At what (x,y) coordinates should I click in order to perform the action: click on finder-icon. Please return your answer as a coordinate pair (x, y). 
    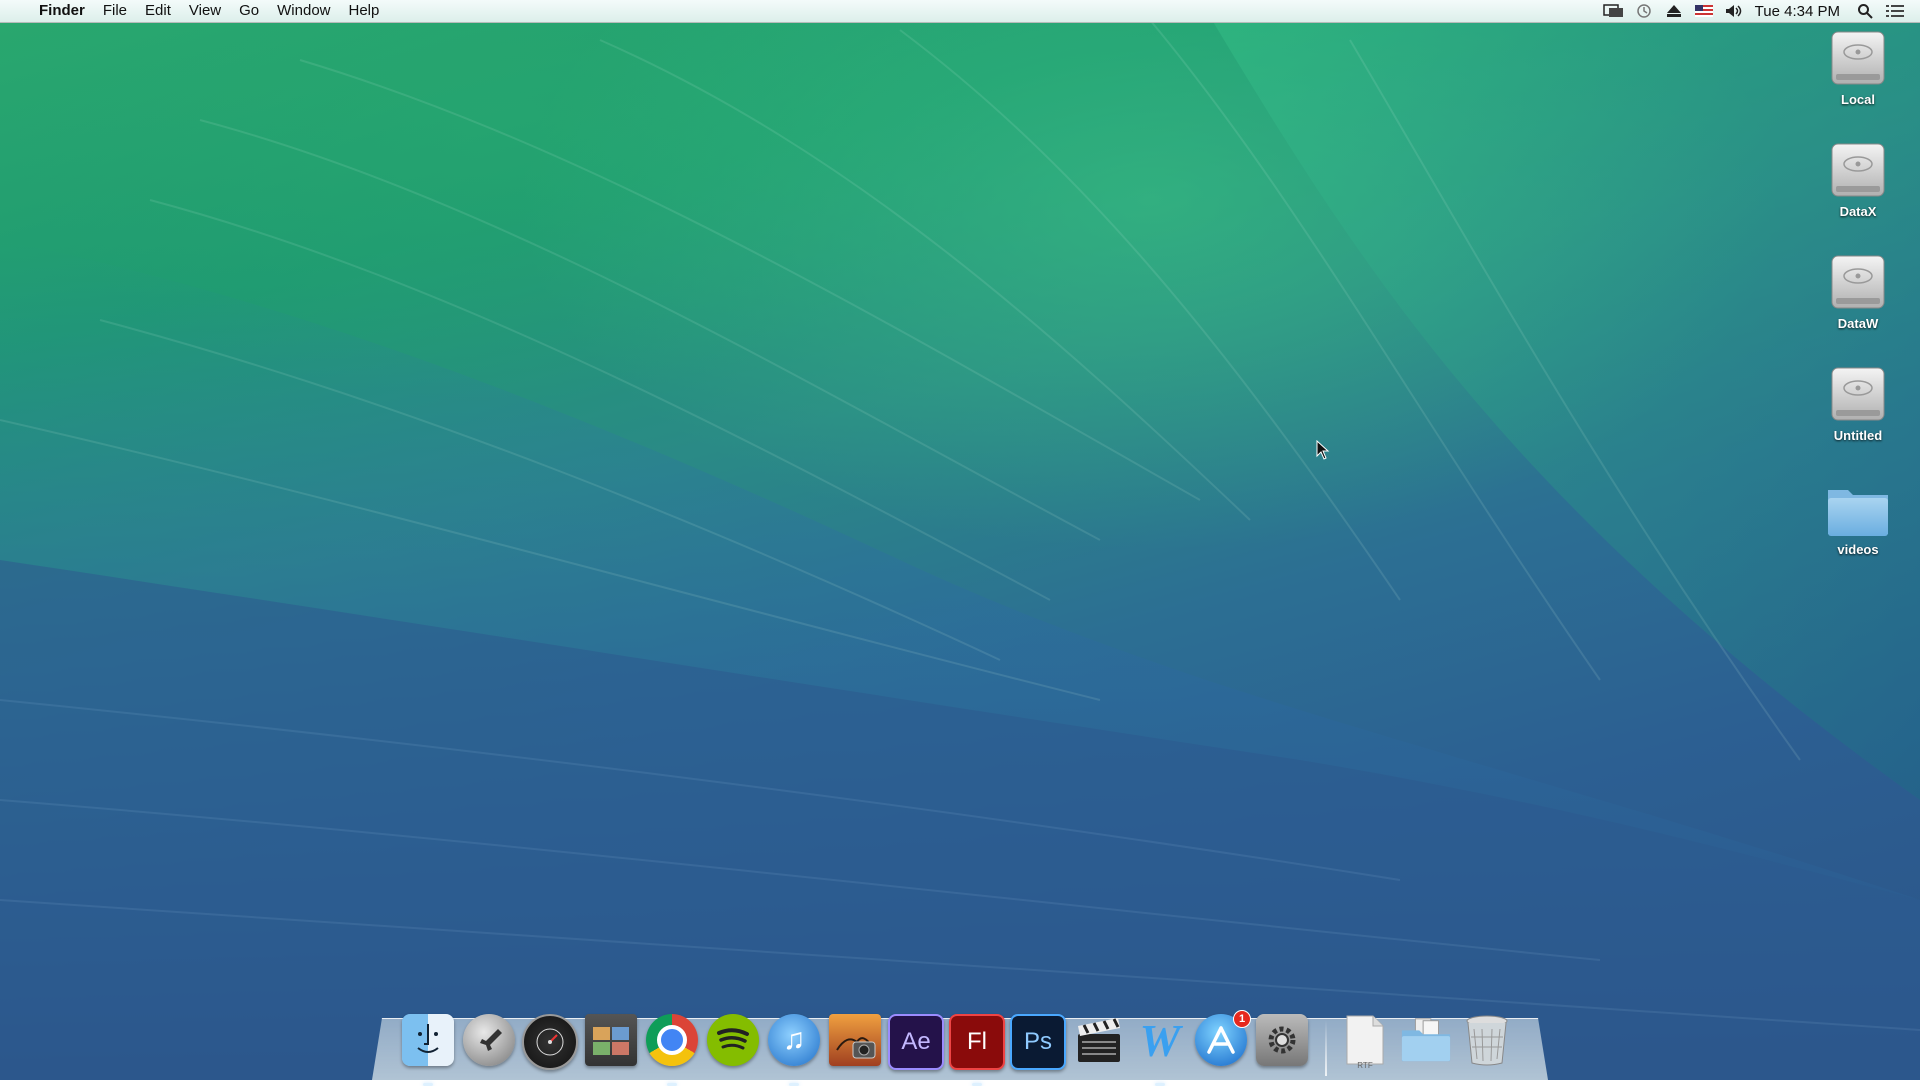
    Looking at the image, I should click on (428, 1040).